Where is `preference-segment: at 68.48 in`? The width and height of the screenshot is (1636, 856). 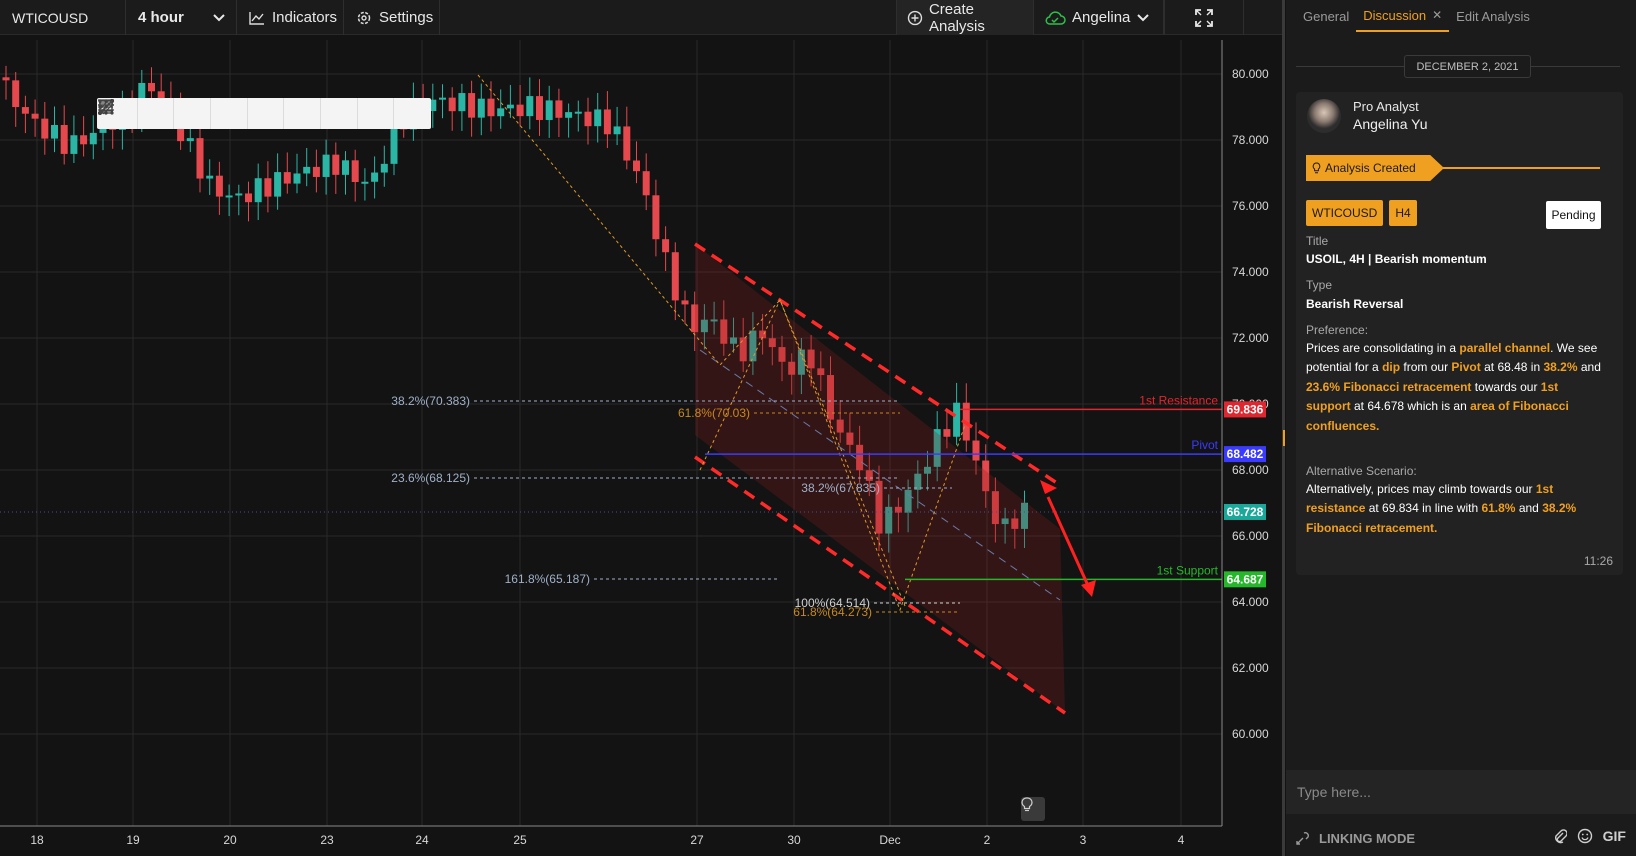
preference-segment: at 68.48 in is located at coordinates (1512, 367).